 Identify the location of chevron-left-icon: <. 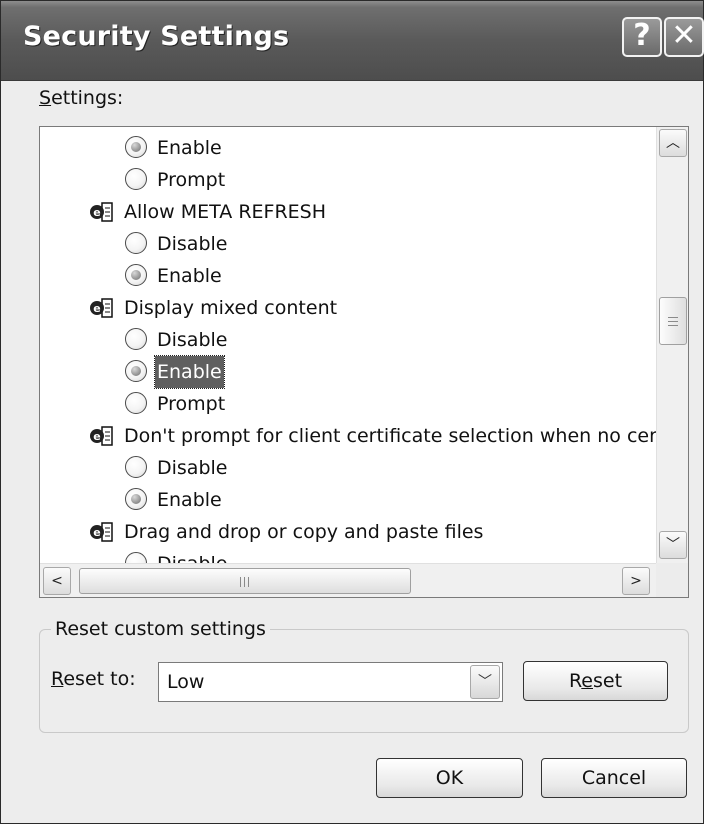
(57, 581).